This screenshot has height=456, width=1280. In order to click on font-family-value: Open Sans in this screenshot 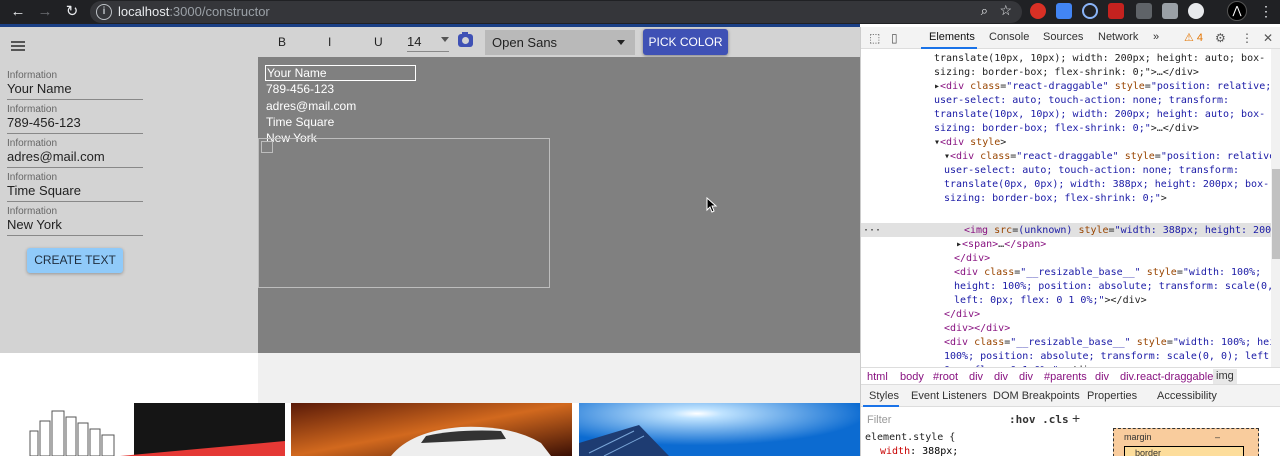, I will do `click(525, 42)`.